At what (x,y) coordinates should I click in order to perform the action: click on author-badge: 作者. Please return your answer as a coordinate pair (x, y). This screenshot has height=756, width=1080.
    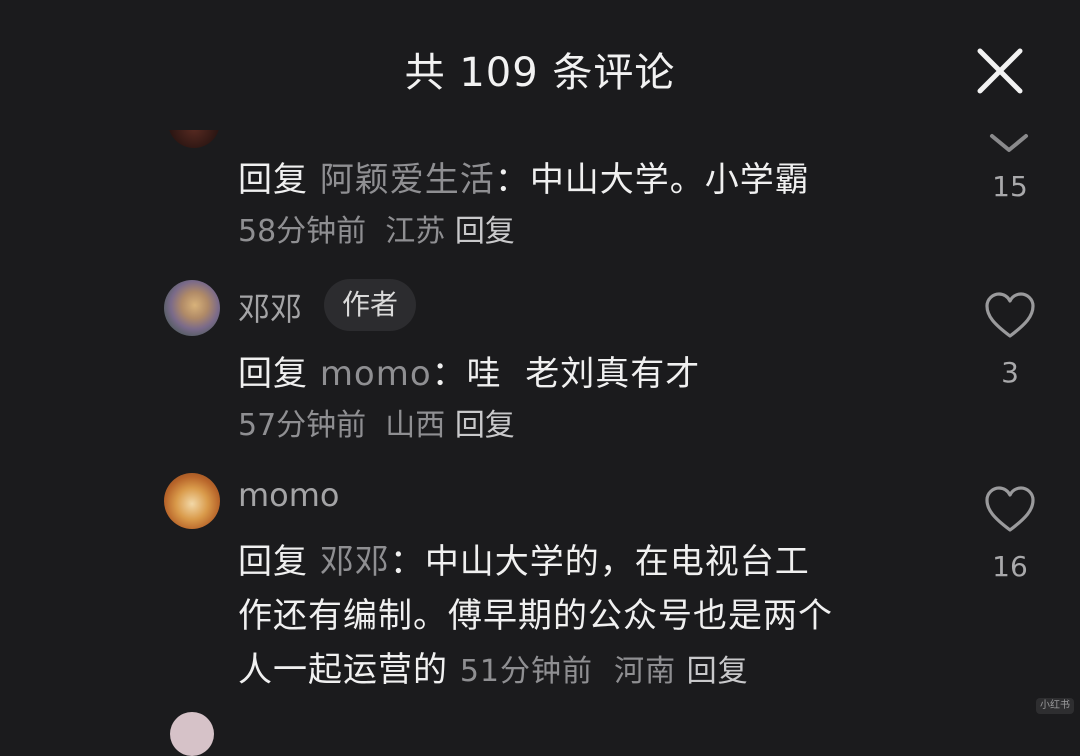
    Looking at the image, I should click on (370, 305).